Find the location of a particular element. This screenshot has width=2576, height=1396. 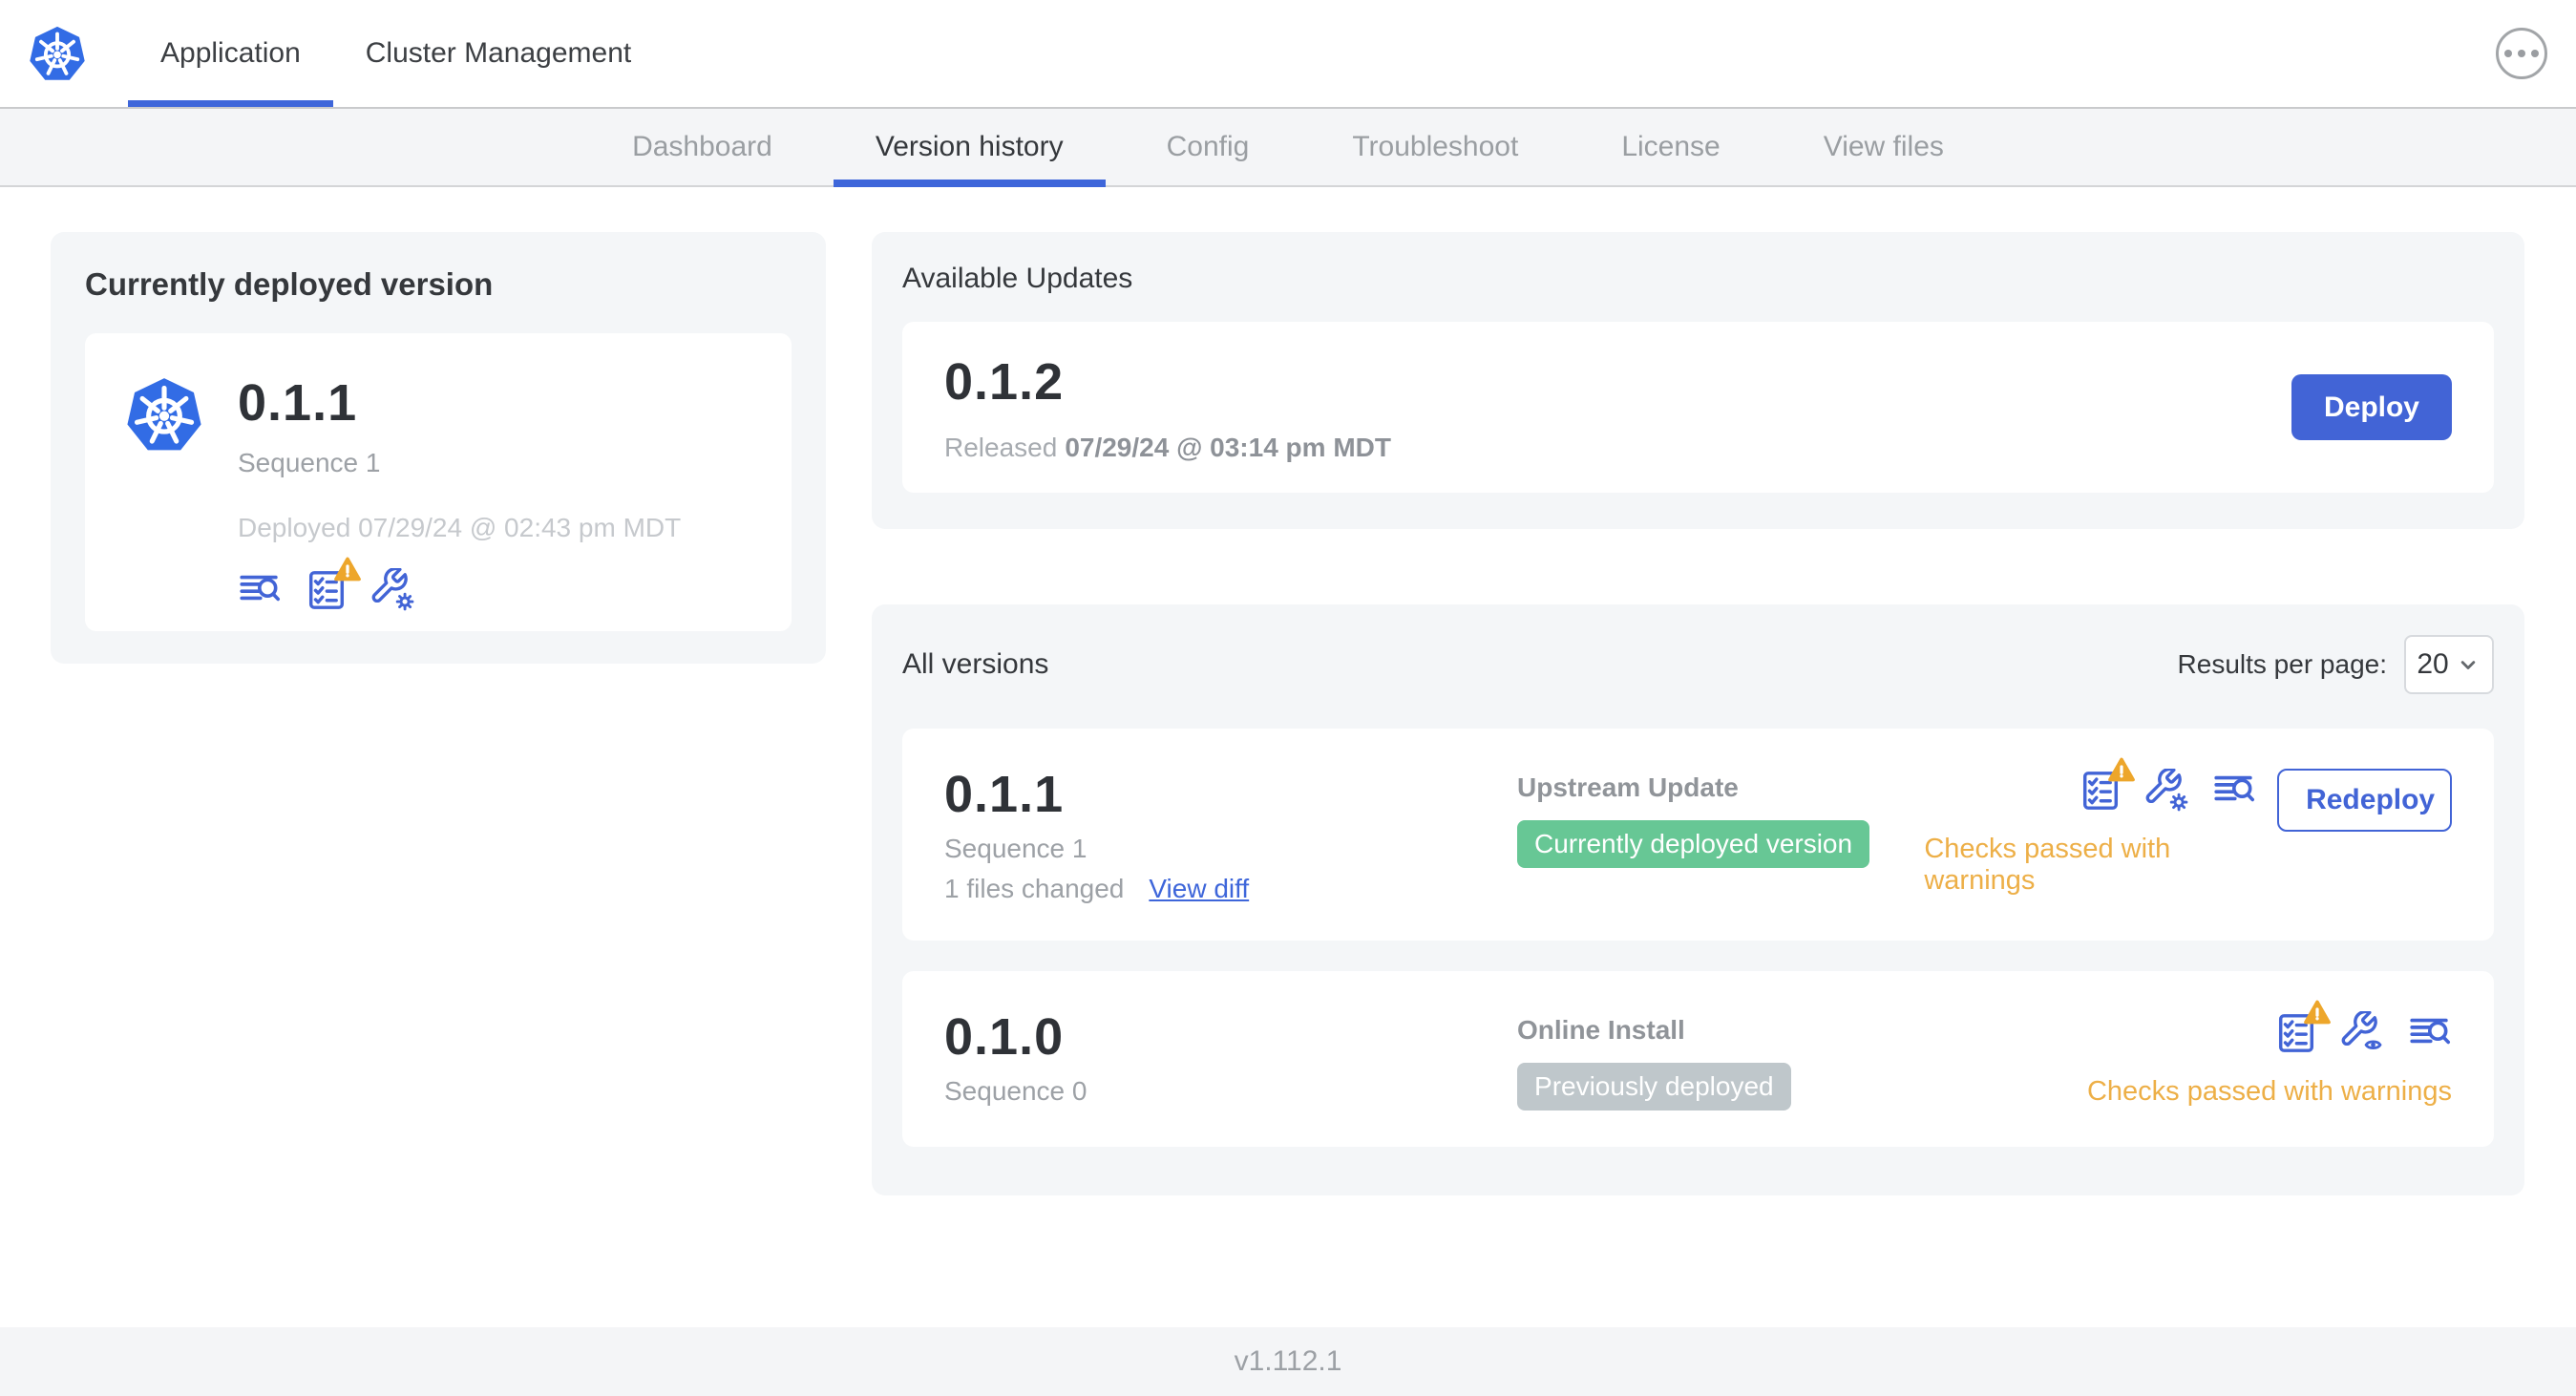

currently-deployed-title: Currently deployed version is located at coordinates (289, 284).